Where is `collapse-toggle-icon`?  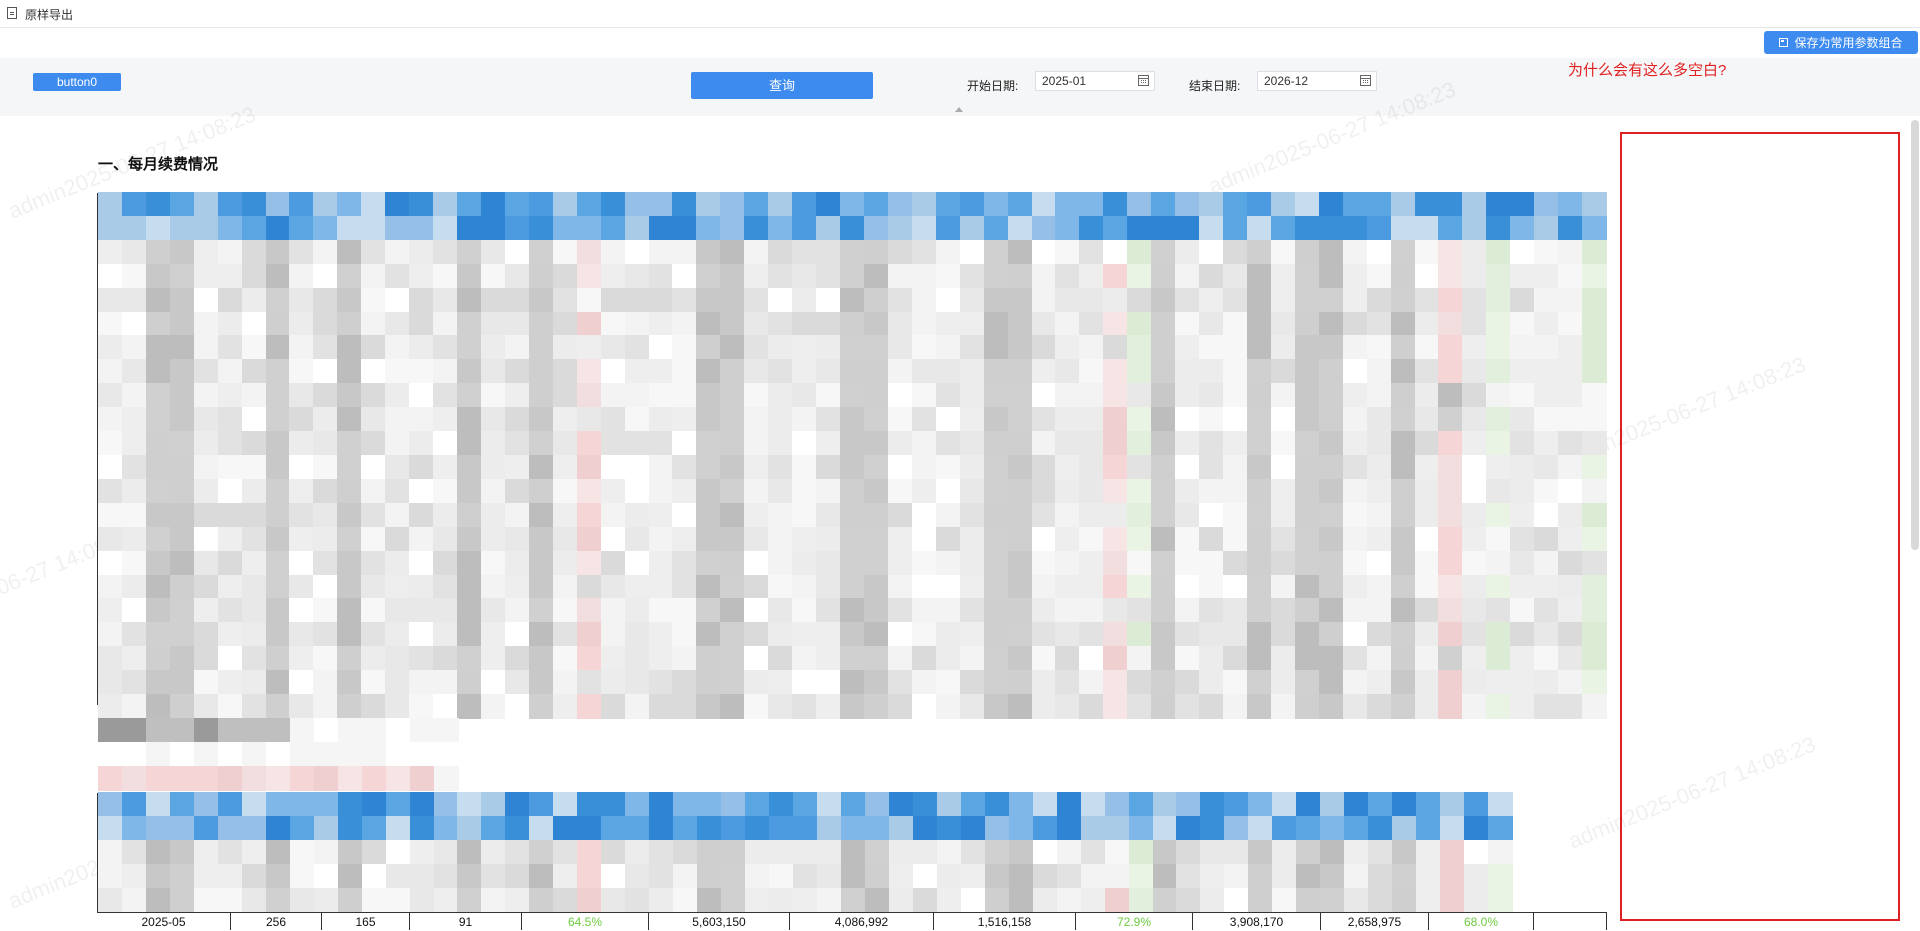
collapse-toggle-icon is located at coordinates (959, 109).